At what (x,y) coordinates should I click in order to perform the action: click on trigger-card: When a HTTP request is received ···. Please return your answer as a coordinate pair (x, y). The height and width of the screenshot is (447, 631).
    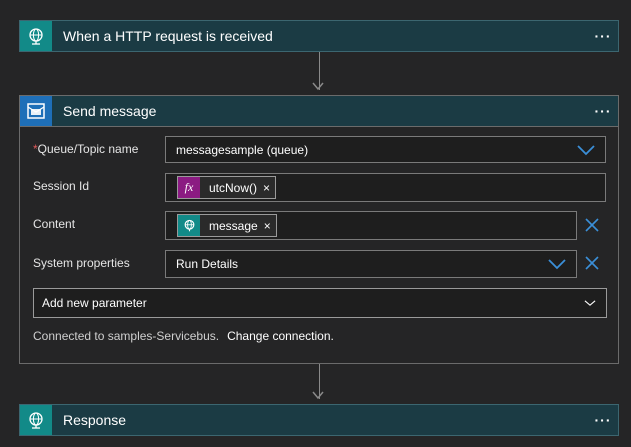
    Looking at the image, I should click on (319, 36).